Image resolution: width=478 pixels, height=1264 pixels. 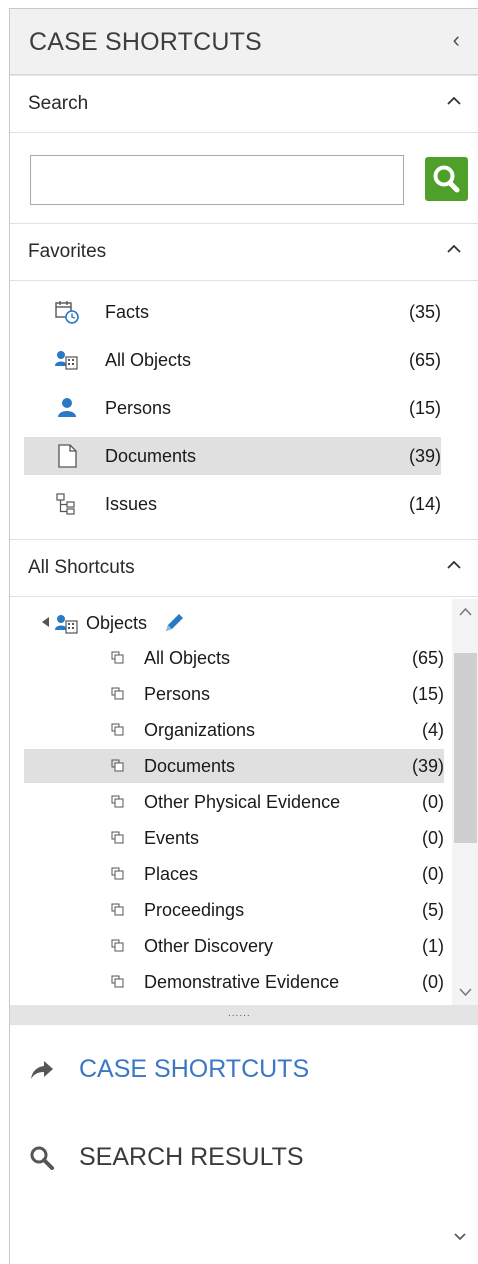 What do you see at coordinates (67, 407) in the screenshot?
I see `person-icon` at bounding box center [67, 407].